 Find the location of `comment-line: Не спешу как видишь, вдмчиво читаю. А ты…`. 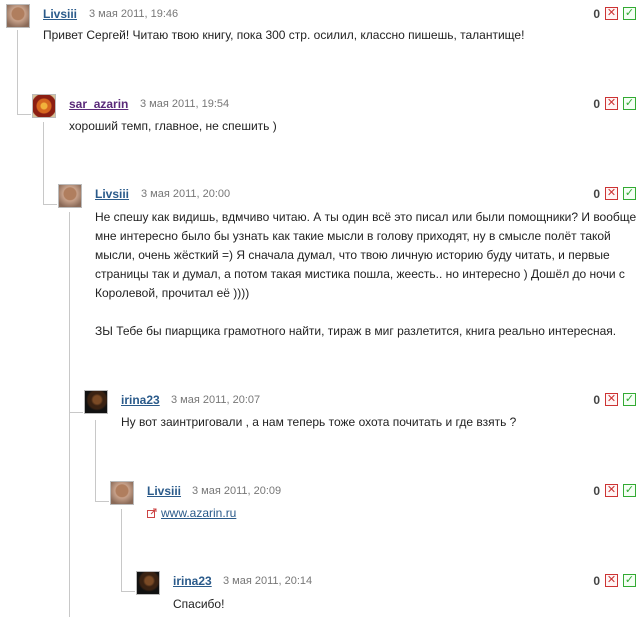

comment-line: Не спешу как видишь, вдмчиво читаю. А ты… is located at coordinates (366, 217).